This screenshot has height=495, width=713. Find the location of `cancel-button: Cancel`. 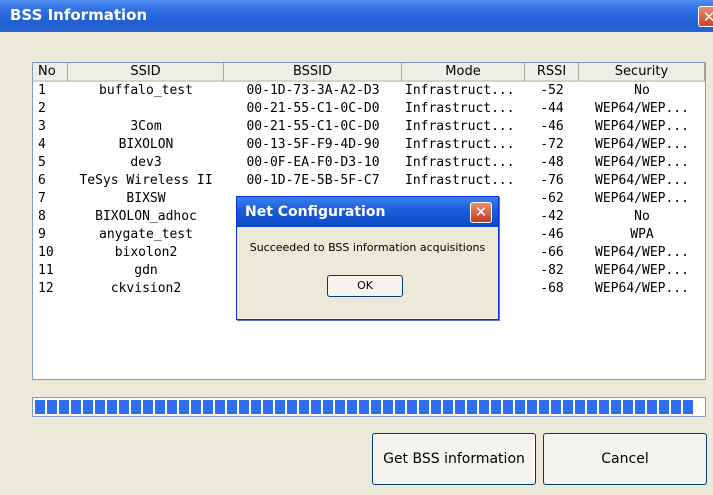

cancel-button: Cancel is located at coordinates (625, 459).